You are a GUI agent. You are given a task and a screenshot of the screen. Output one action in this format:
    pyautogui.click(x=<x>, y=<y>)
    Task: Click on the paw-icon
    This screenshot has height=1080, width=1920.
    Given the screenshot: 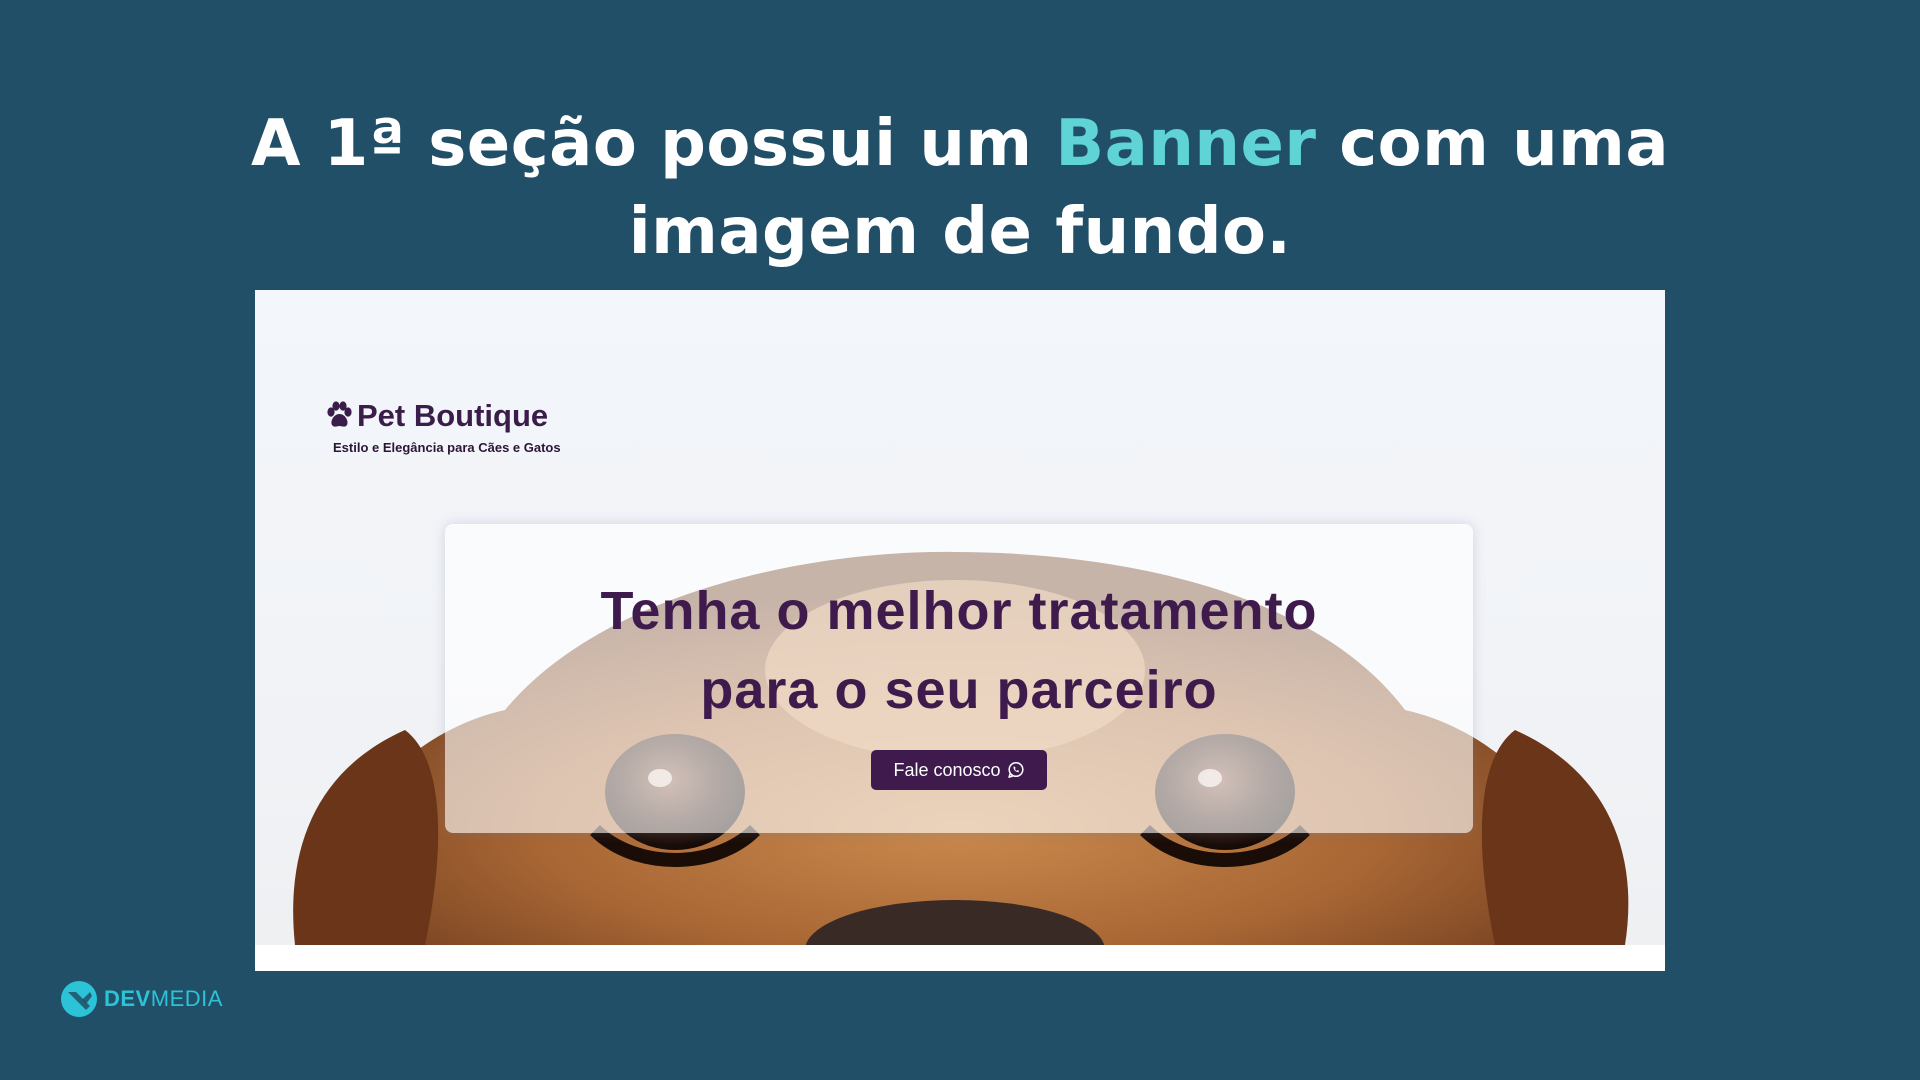 What is the action you would take?
    pyautogui.click(x=339, y=414)
    